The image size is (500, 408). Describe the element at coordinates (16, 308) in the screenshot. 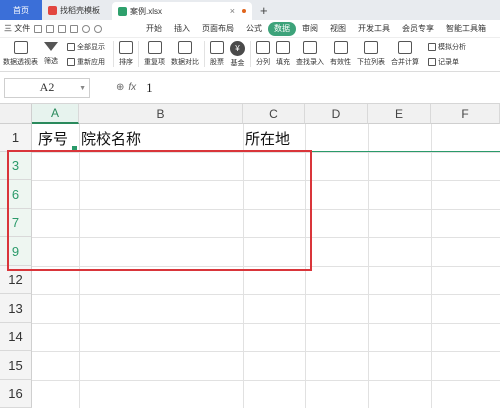

I see `row-header-13: 13` at that location.